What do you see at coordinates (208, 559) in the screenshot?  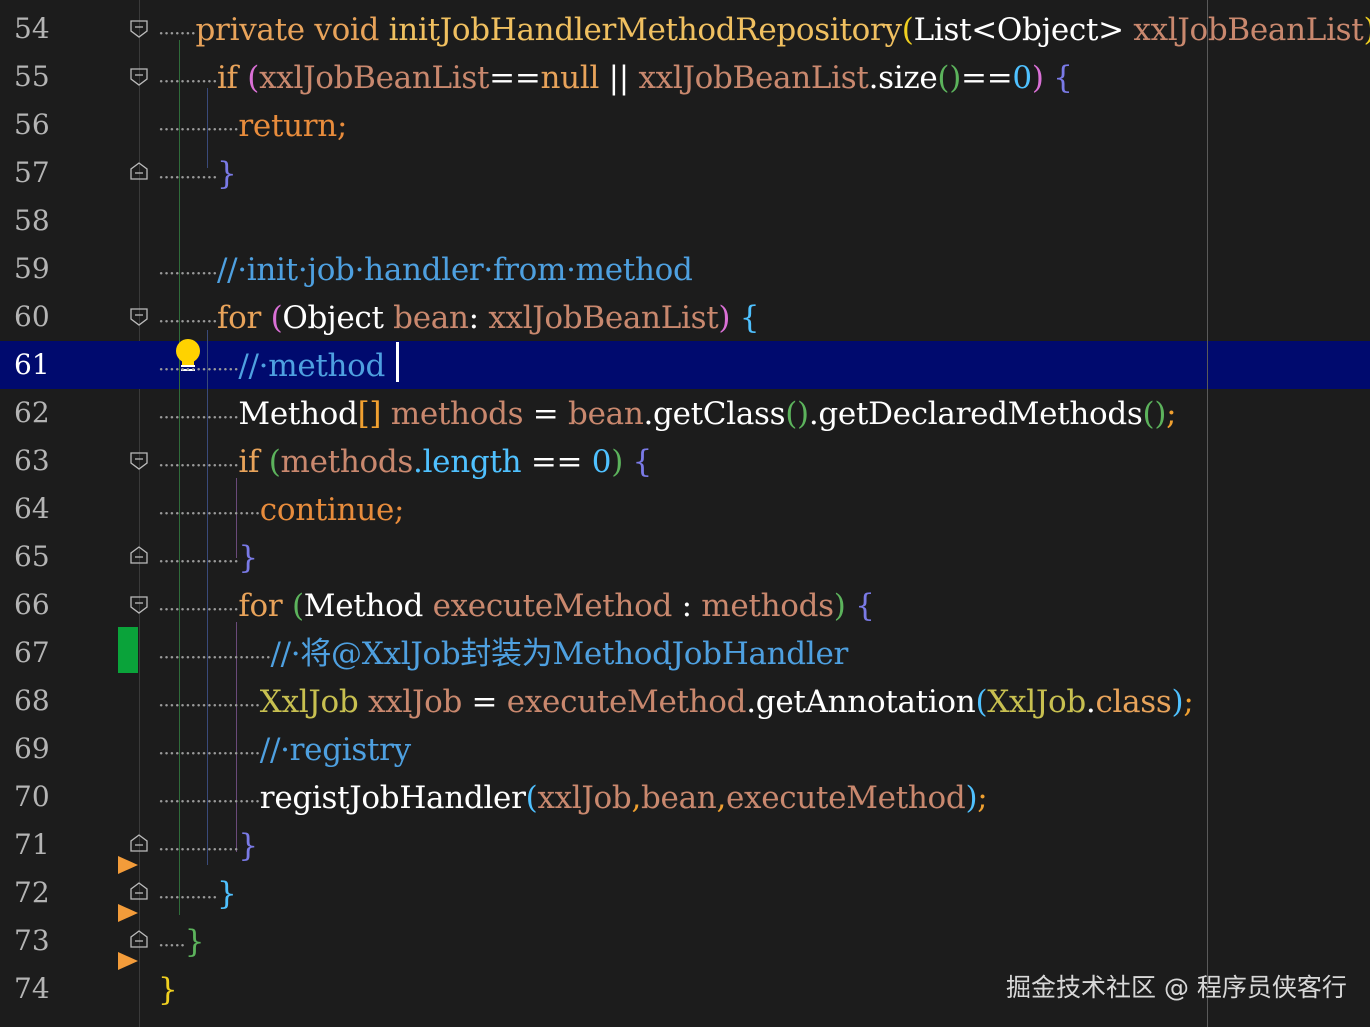 I see `code-line-65: ···············}` at bounding box center [208, 559].